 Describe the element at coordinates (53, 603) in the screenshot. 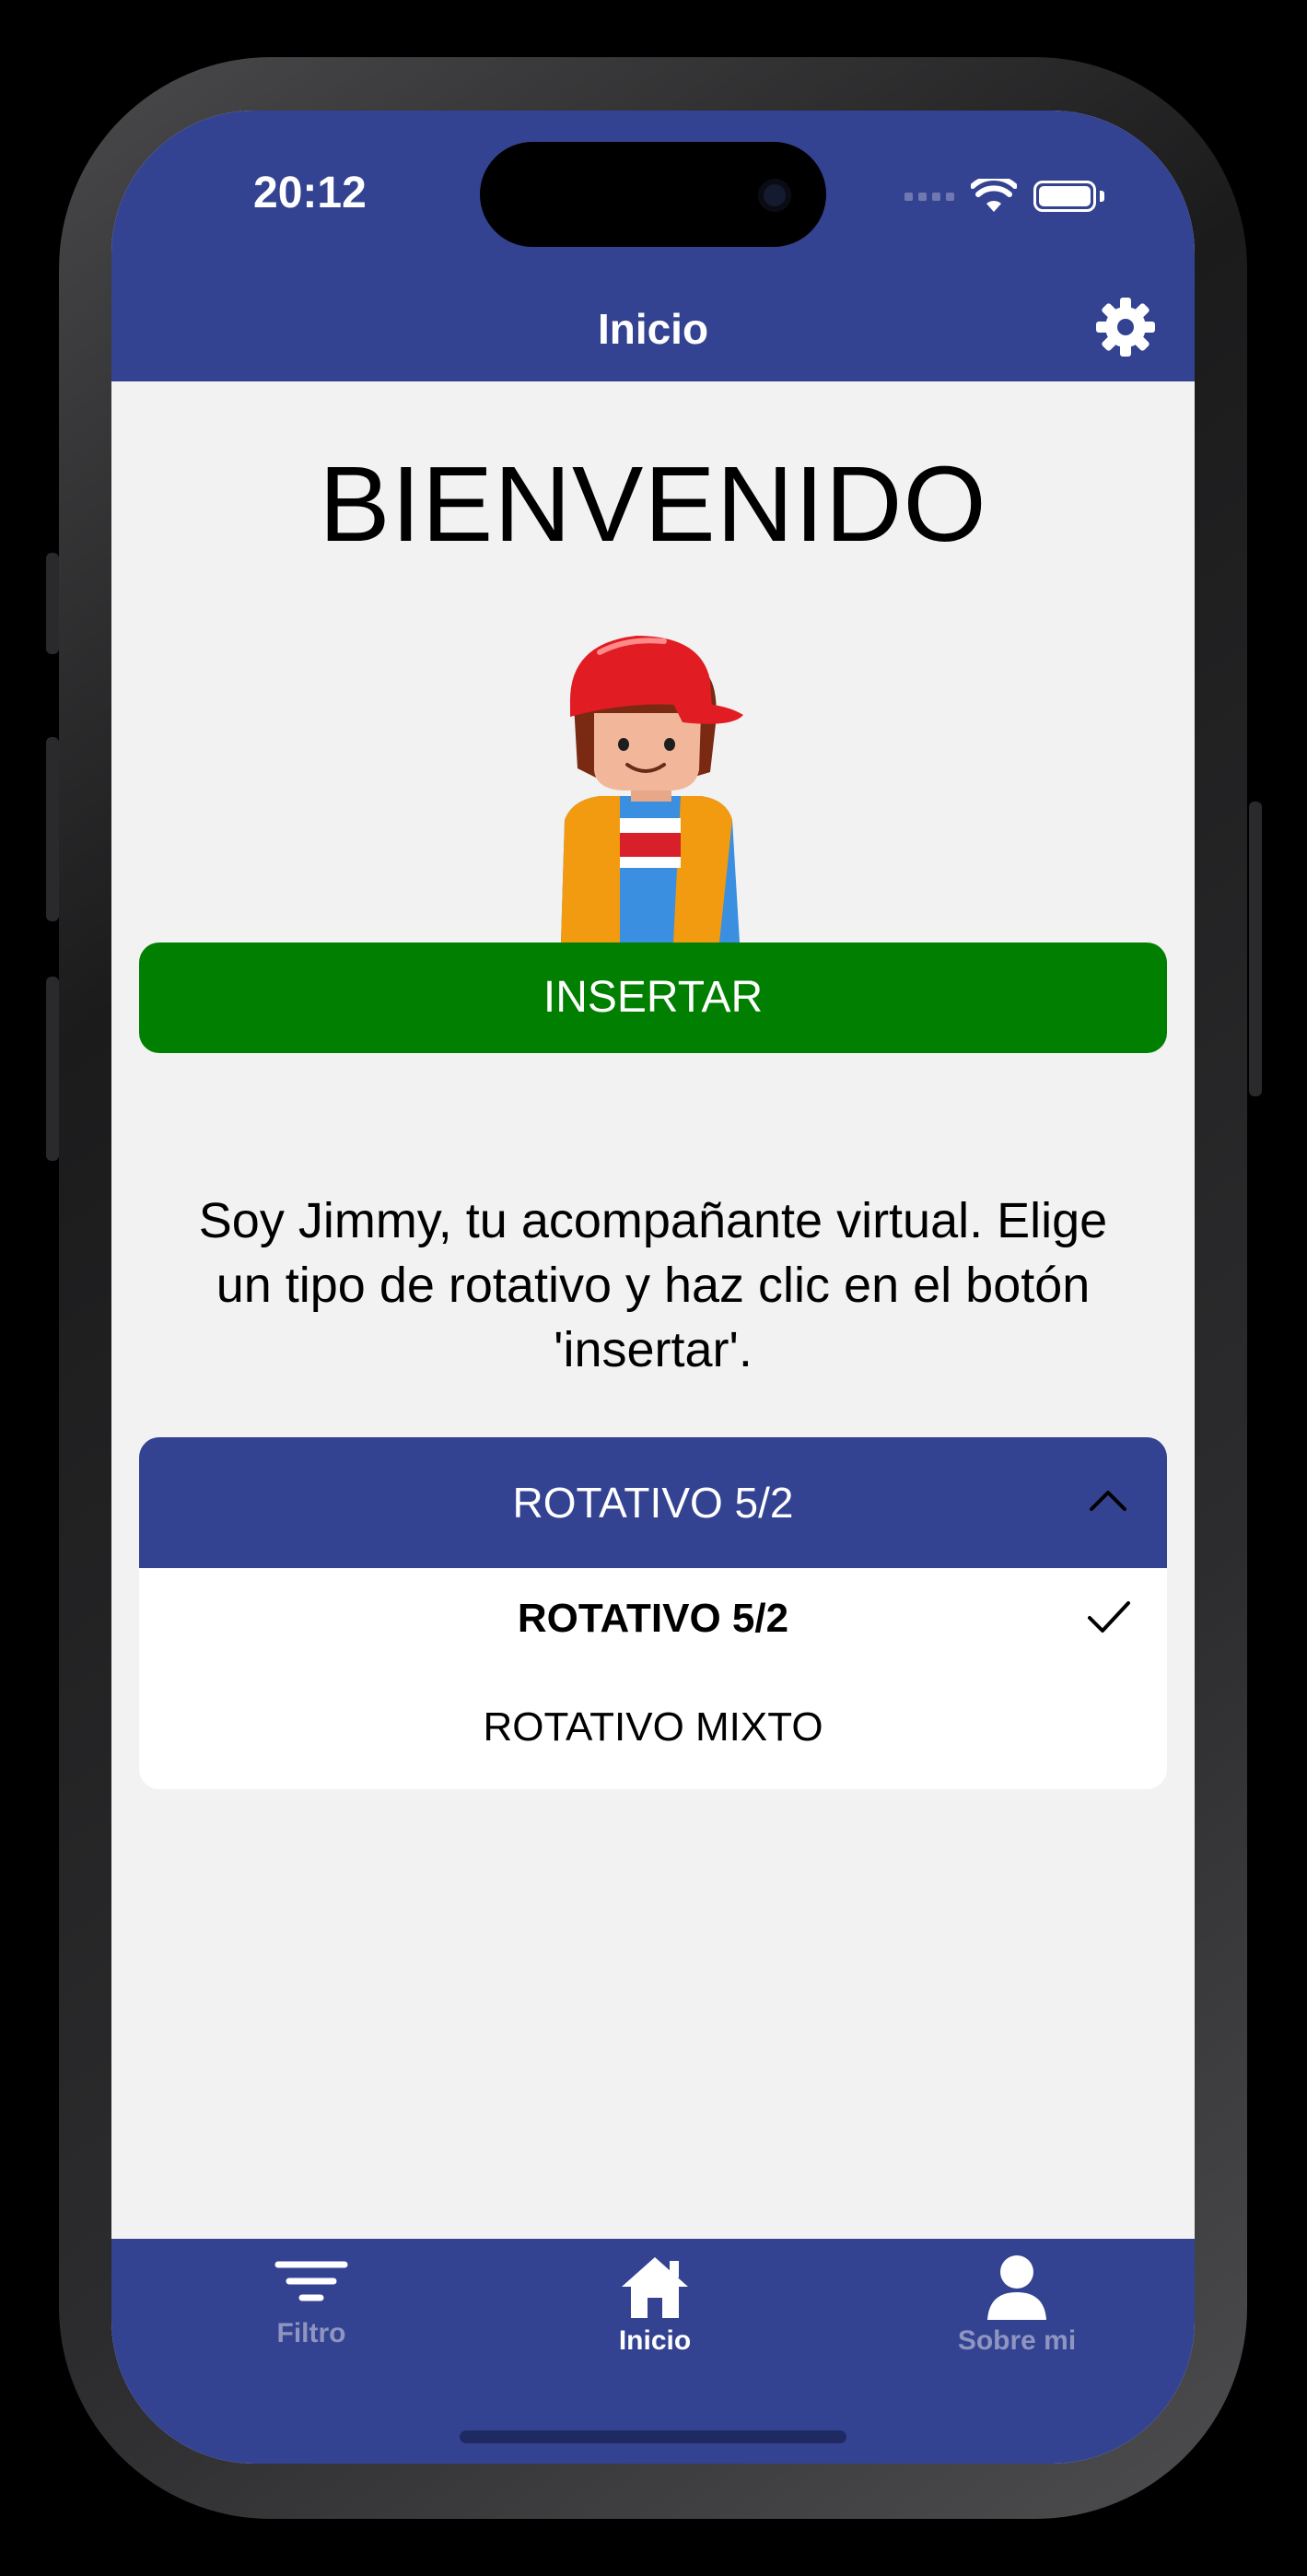

I see `action-button` at that location.